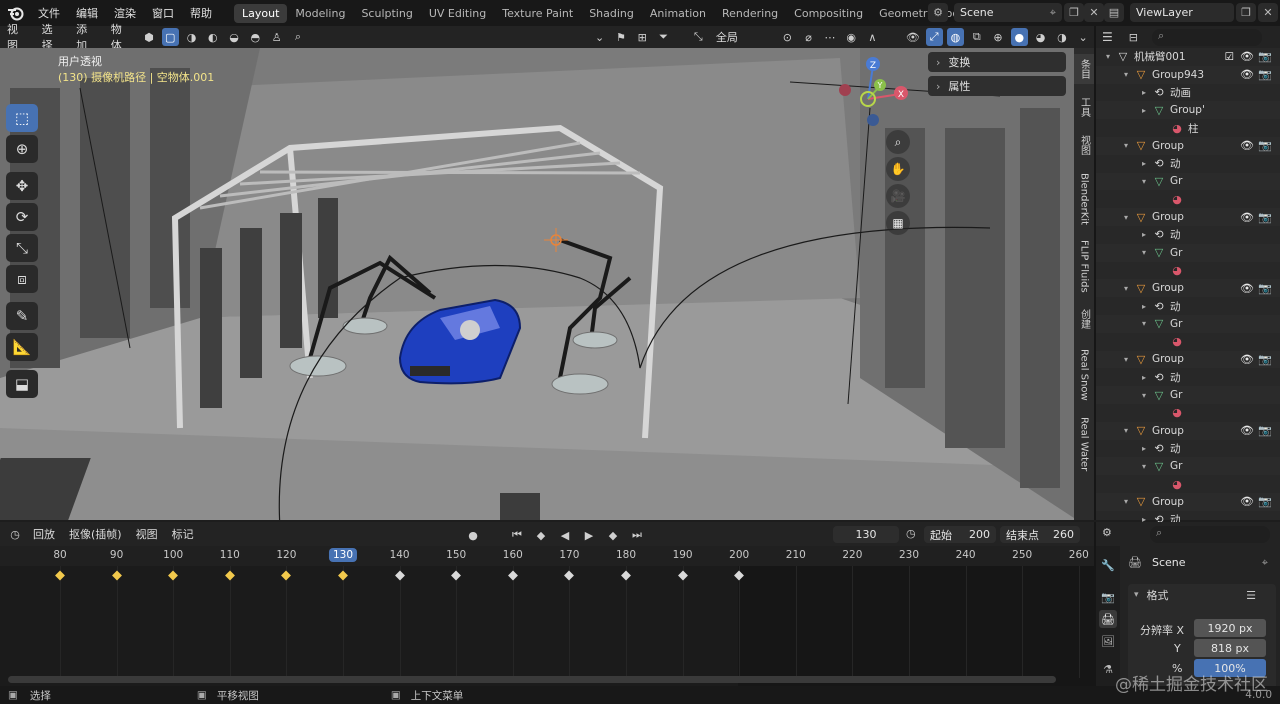  I want to click on outliner-row: ▾ ▽ 机械臂001 ☑ 👁 📷, so click(1188, 57).